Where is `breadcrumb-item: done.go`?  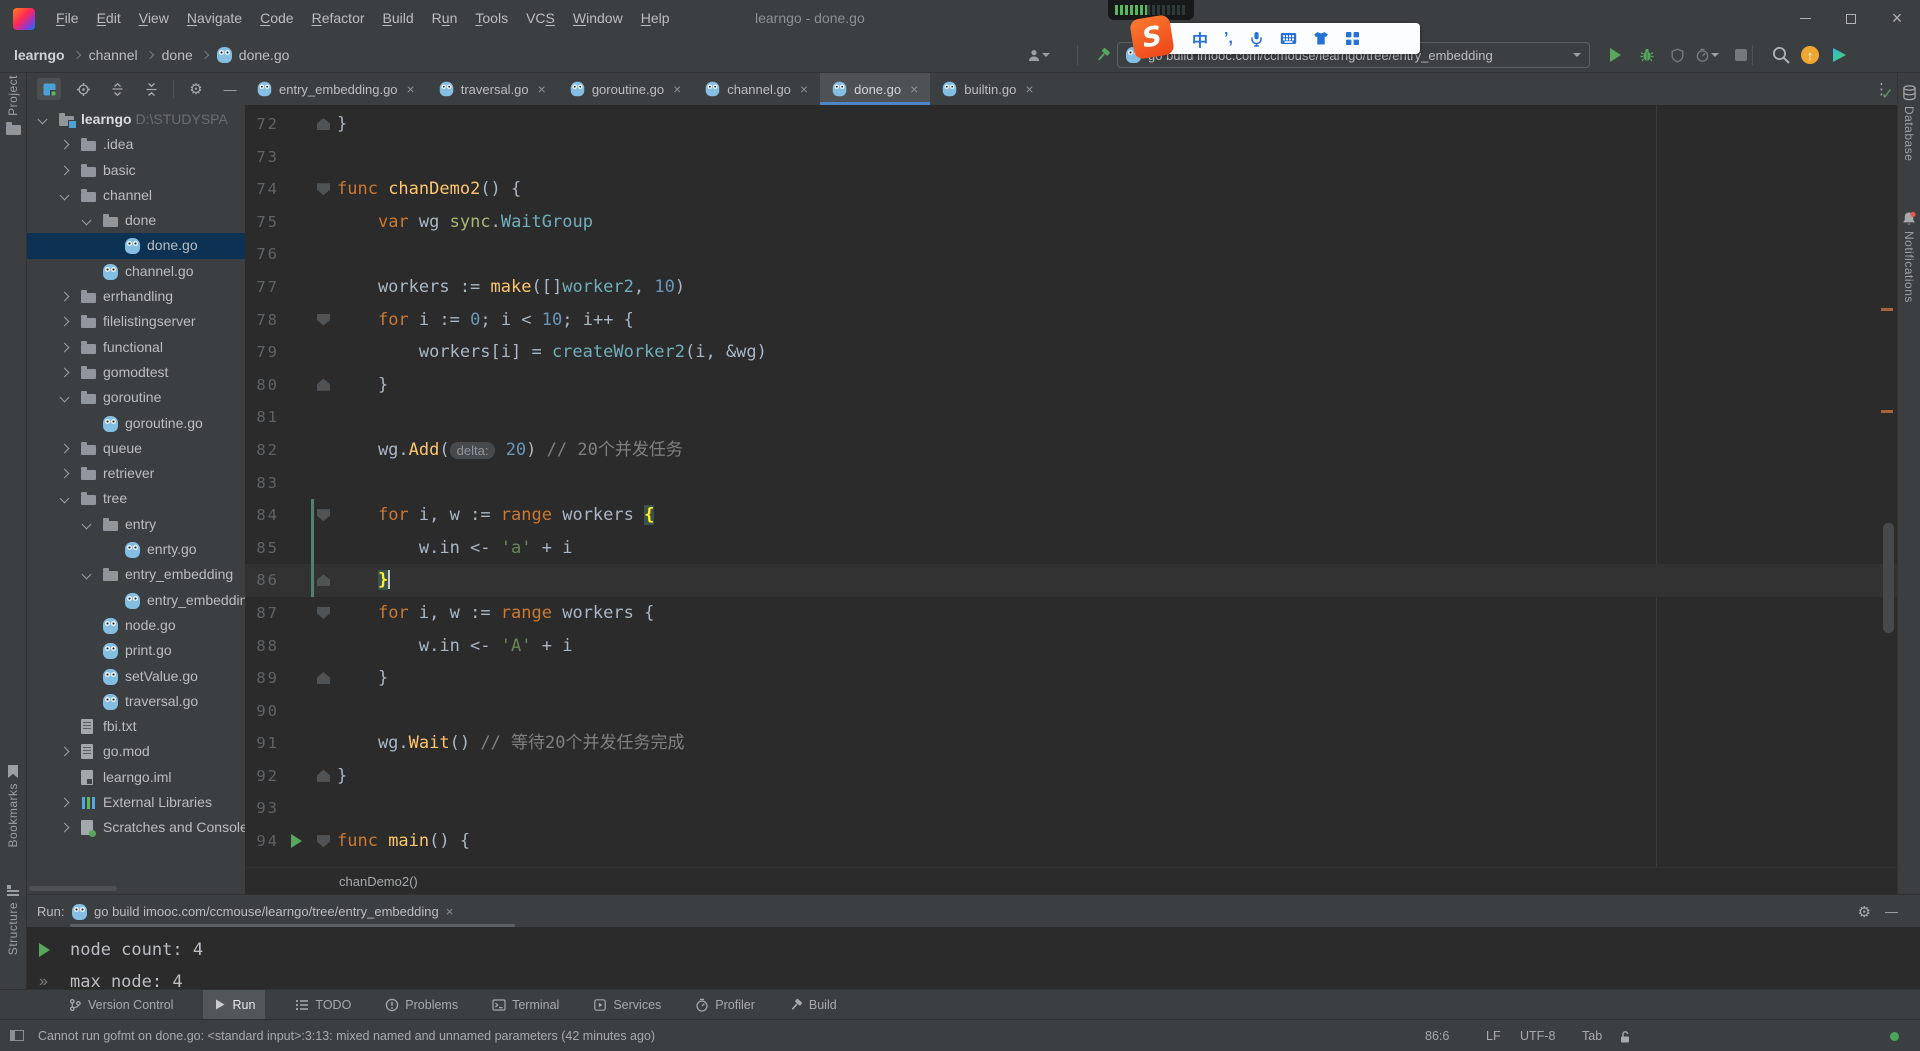
breadcrumb-item: done.go is located at coordinates (264, 55).